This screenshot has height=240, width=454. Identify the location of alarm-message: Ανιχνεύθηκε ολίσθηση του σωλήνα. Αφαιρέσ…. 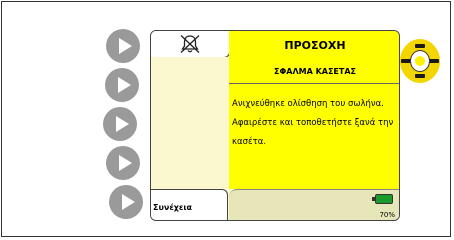
(313, 123).